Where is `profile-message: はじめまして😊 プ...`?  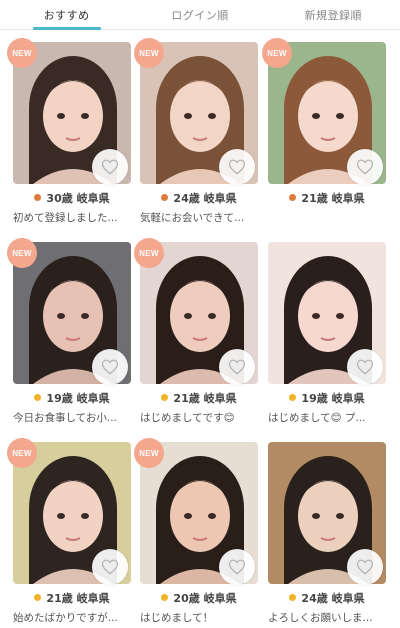
profile-message: はじめまして😊 プ... is located at coordinates (317, 418).